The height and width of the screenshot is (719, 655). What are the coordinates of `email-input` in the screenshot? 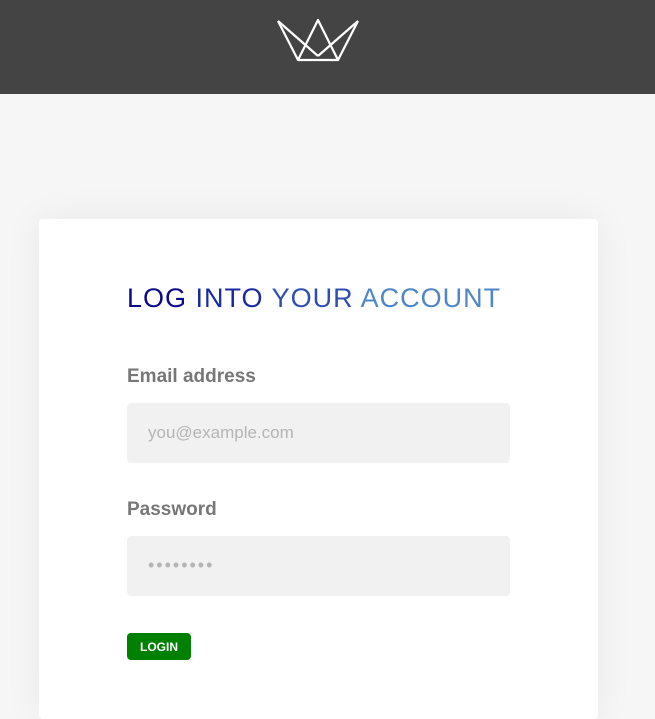 It's located at (318, 433).